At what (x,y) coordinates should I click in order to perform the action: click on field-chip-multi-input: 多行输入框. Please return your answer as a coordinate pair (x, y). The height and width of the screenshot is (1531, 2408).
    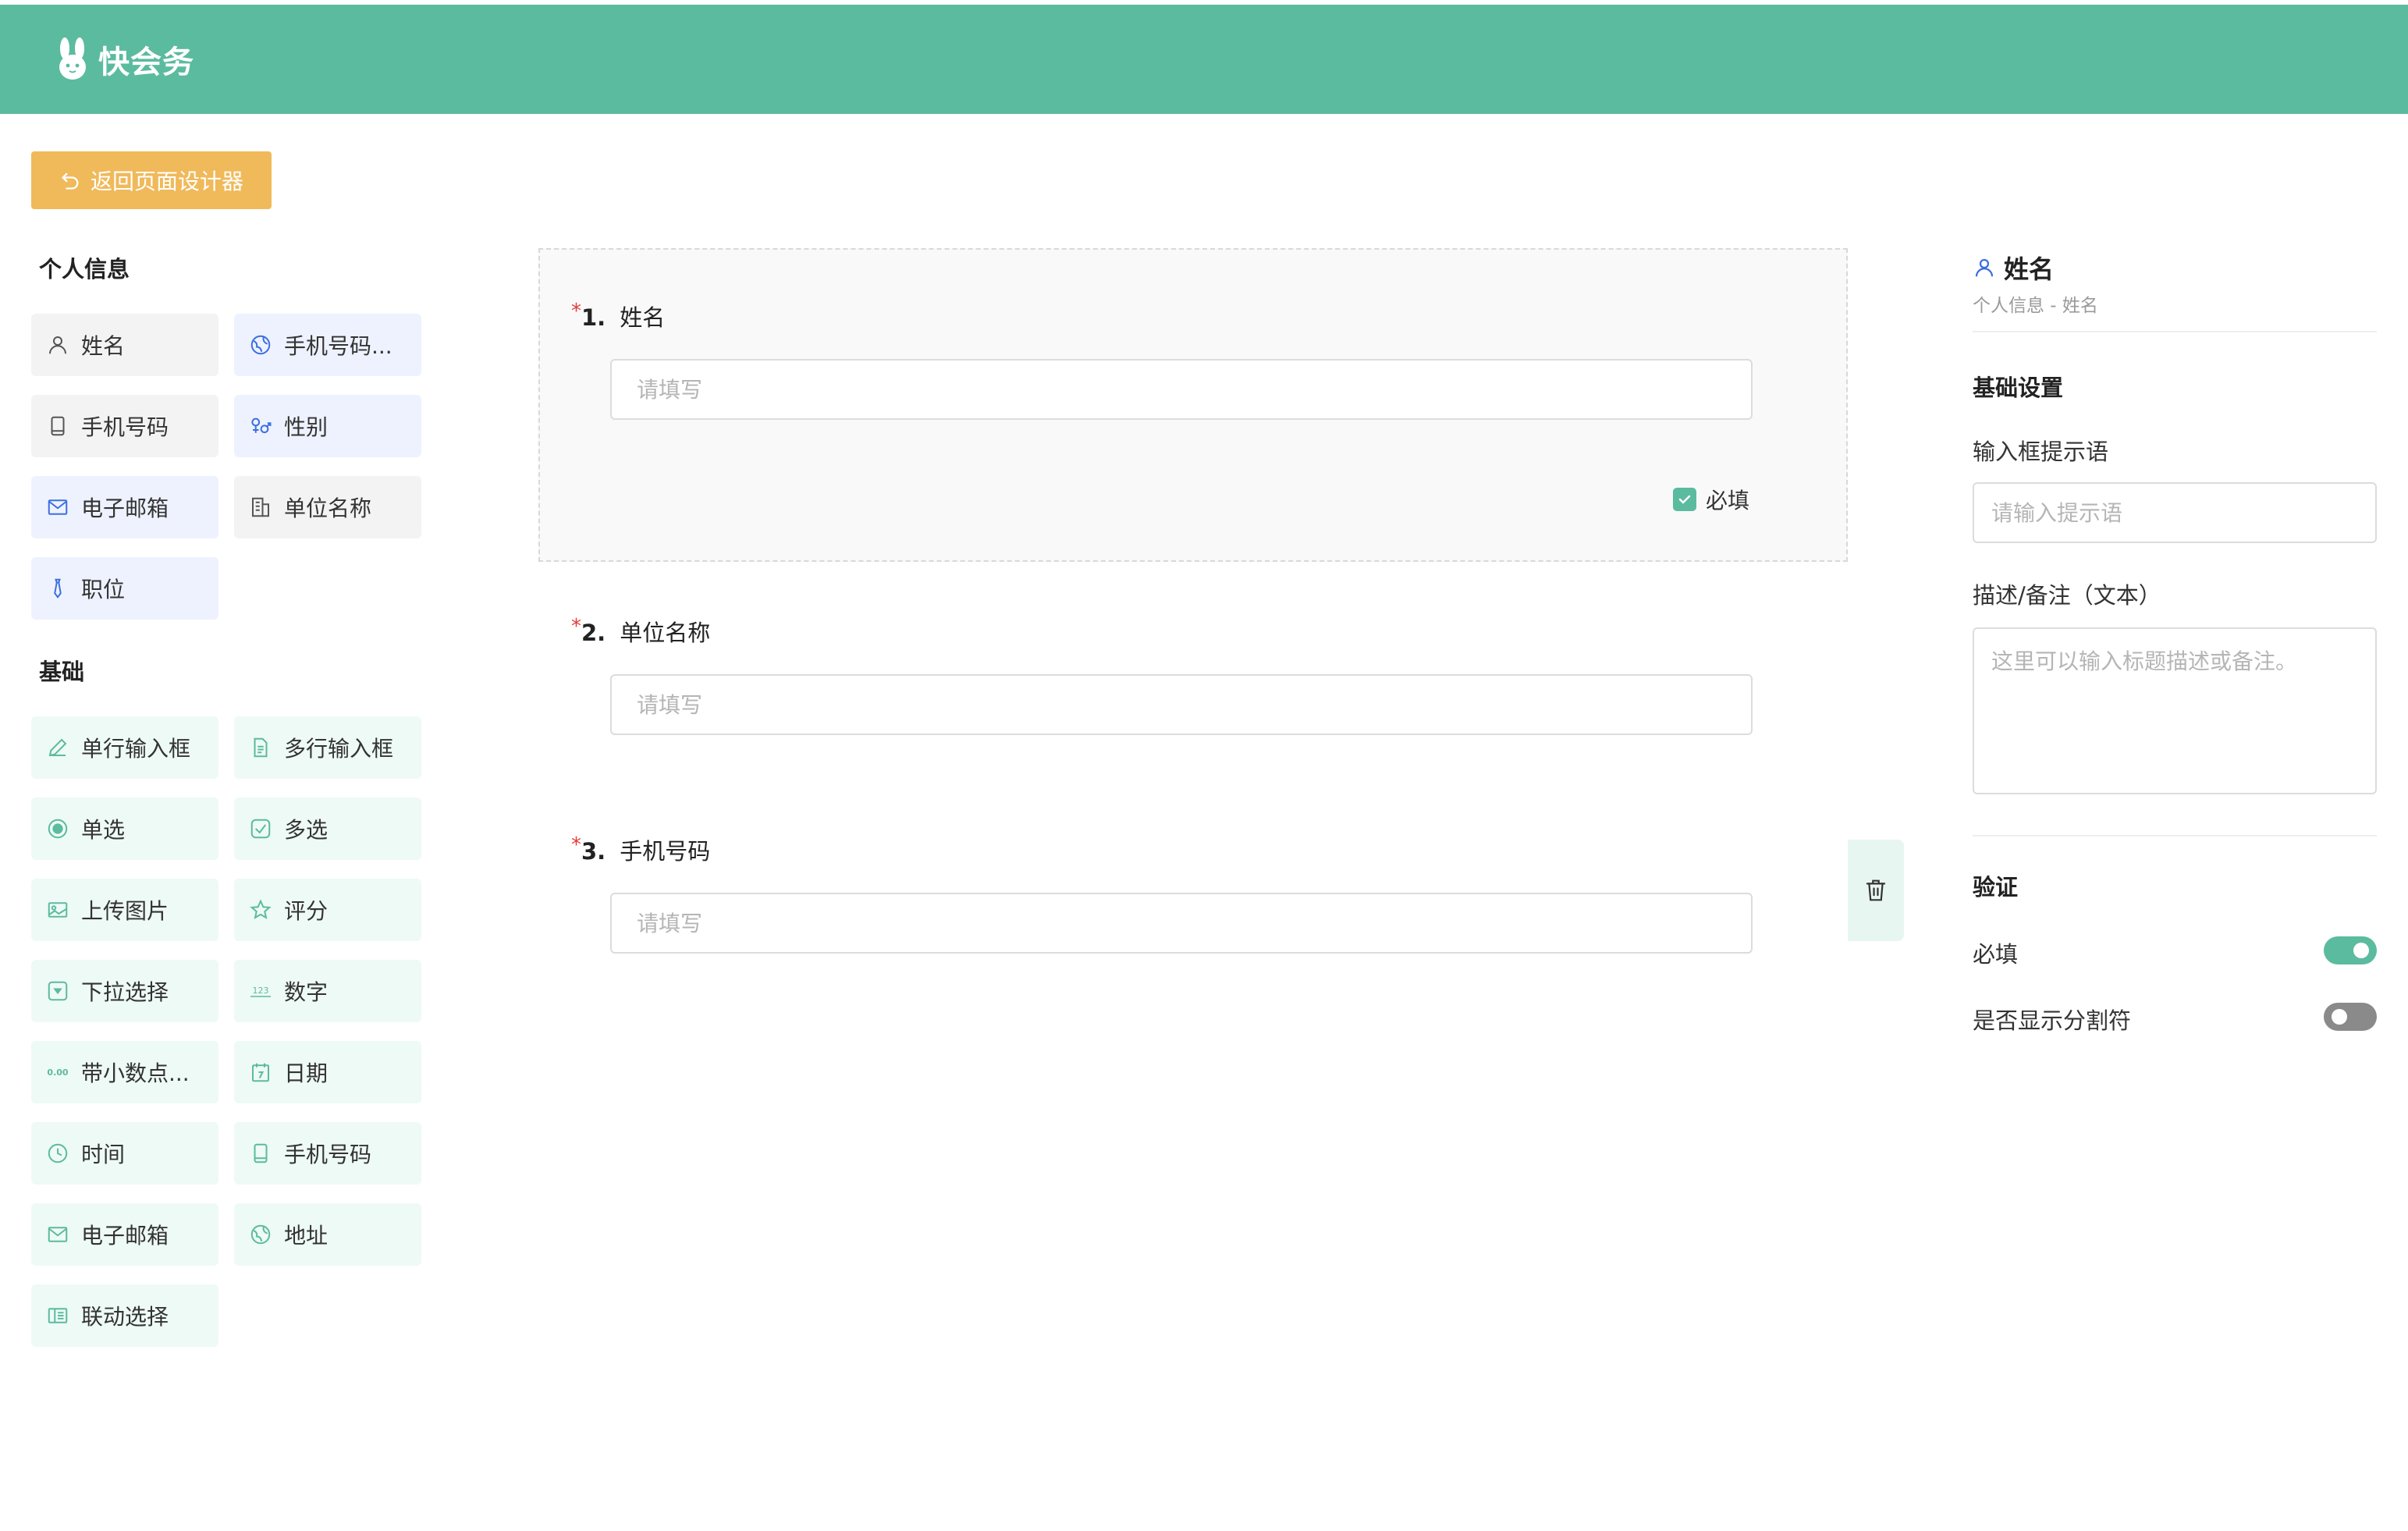
    Looking at the image, I should click on (327, 747).